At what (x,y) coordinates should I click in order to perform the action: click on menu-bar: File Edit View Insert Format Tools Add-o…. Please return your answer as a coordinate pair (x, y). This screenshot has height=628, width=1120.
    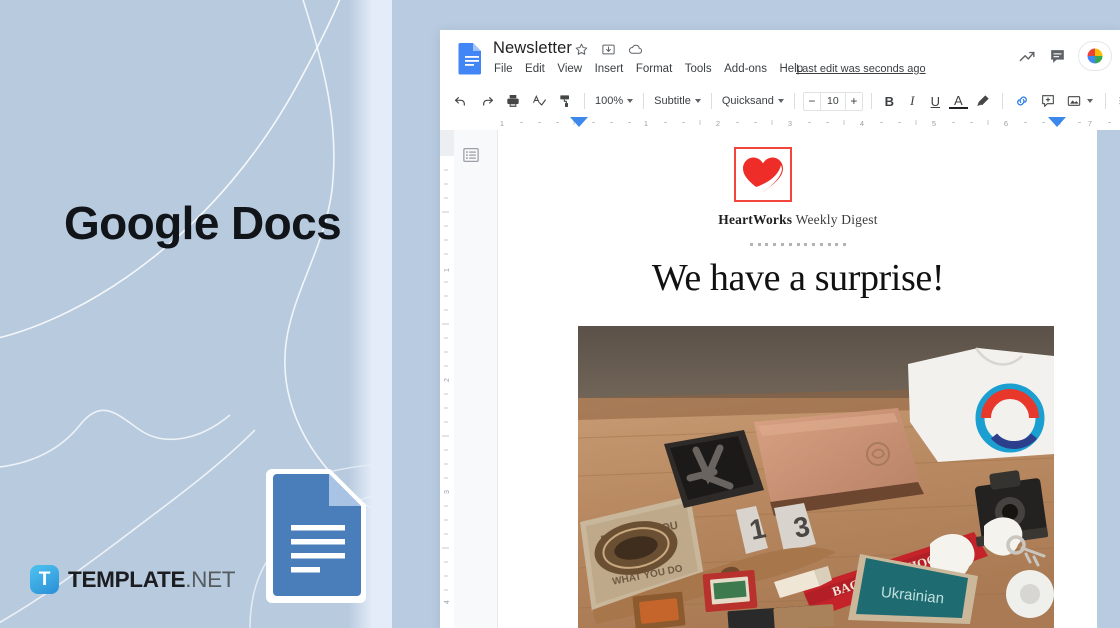
    Looking at the image, I should click on (648, 69).